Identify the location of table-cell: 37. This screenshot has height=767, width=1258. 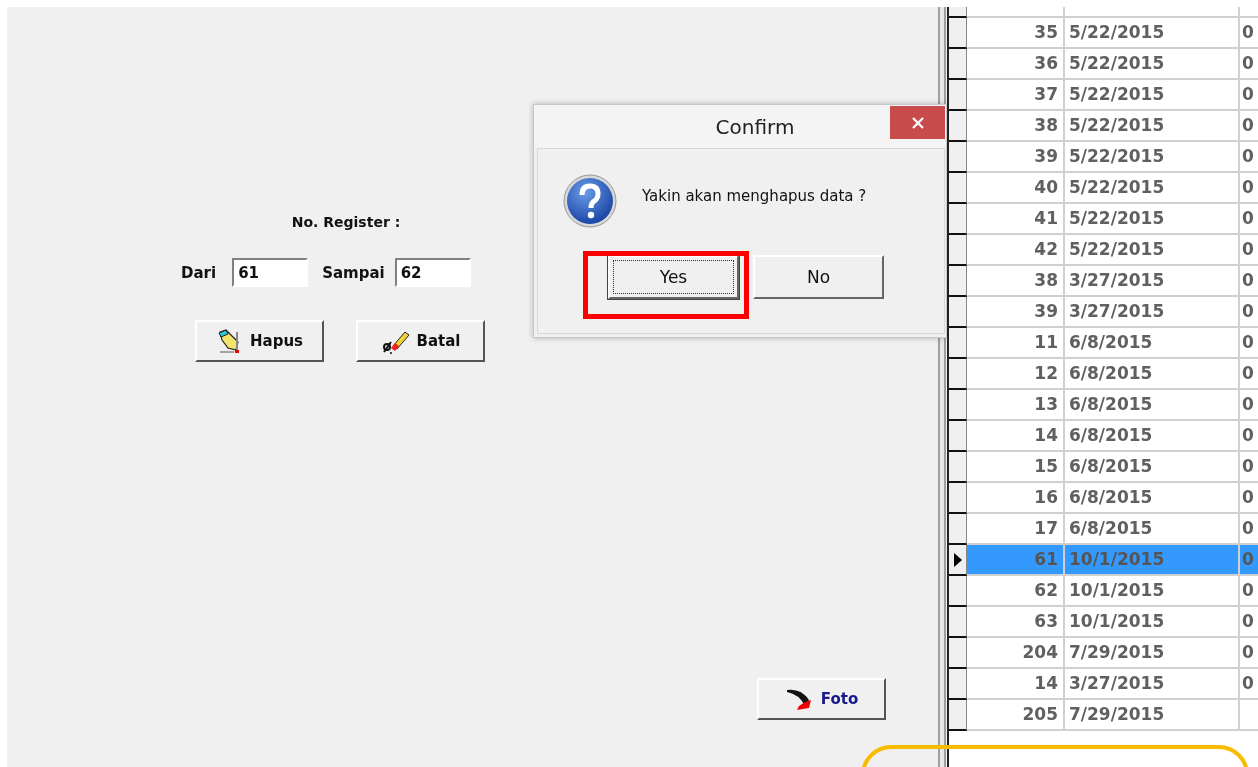
(1016, 95).